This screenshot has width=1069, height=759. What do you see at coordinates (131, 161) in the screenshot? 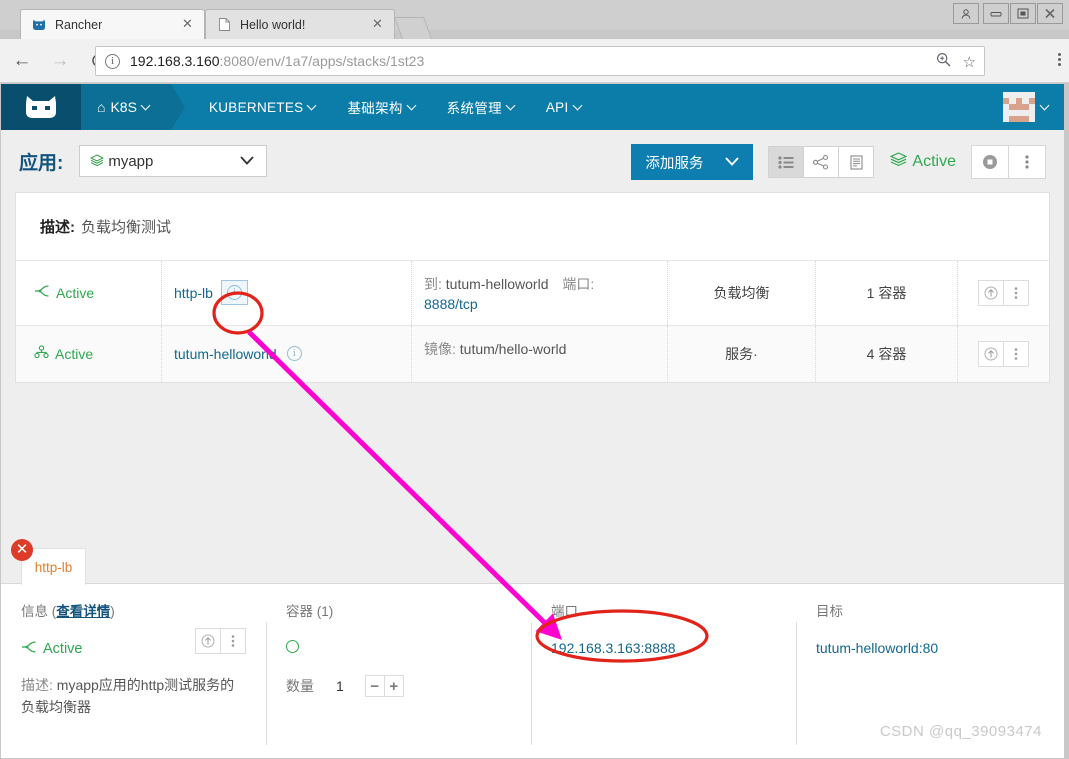
I see `stack-select-value: myapp` at bounding box center [131, 161].